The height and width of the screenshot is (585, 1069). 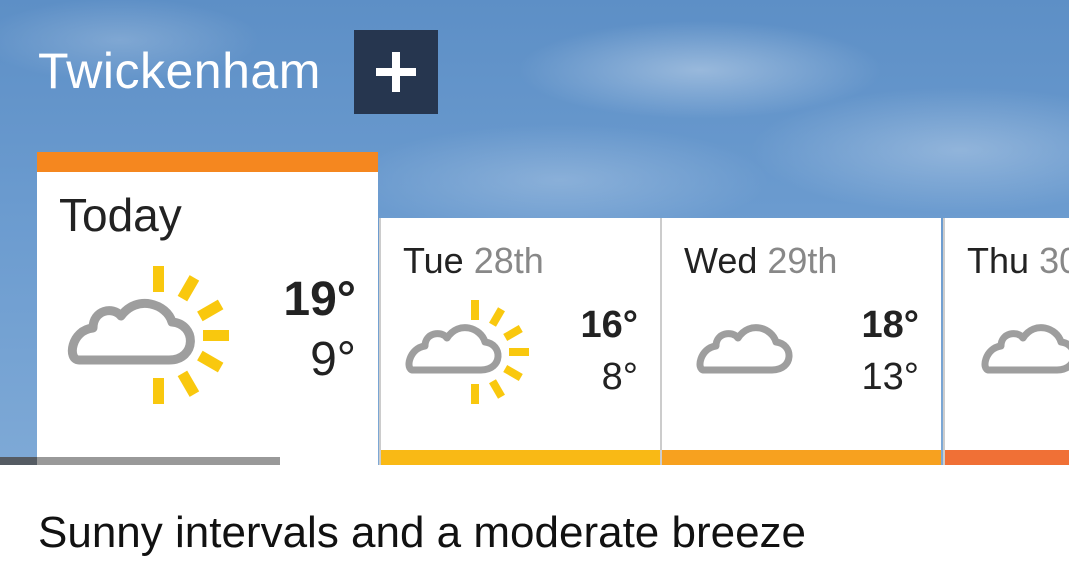 What do you see at coordinates (890, 325) in the screenshot?
I see `day-high-temp: 18°` at bounding box center [890, 325].